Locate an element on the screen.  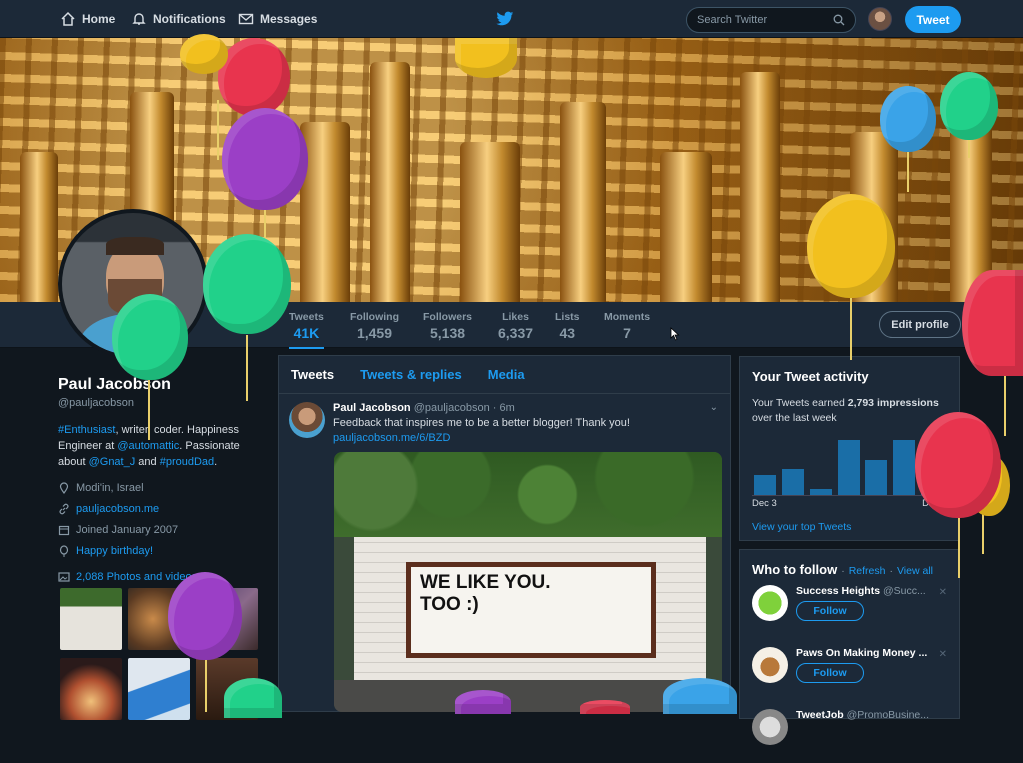
activity-impressions: 2,793 impressions is located at coordinates (893, 403).